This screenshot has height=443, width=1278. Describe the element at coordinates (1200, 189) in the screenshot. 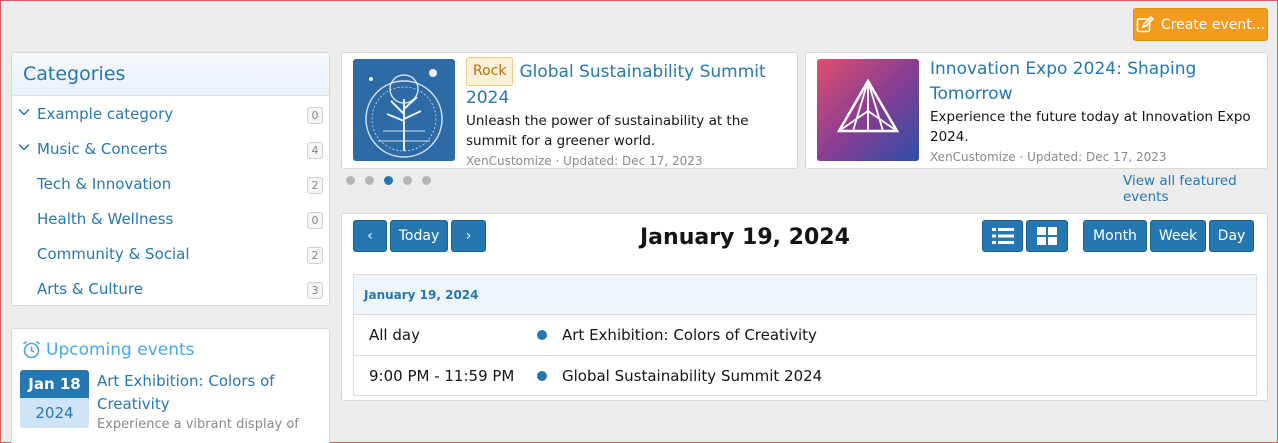

I see `view-all-featured-link: View all featured events` at that location.